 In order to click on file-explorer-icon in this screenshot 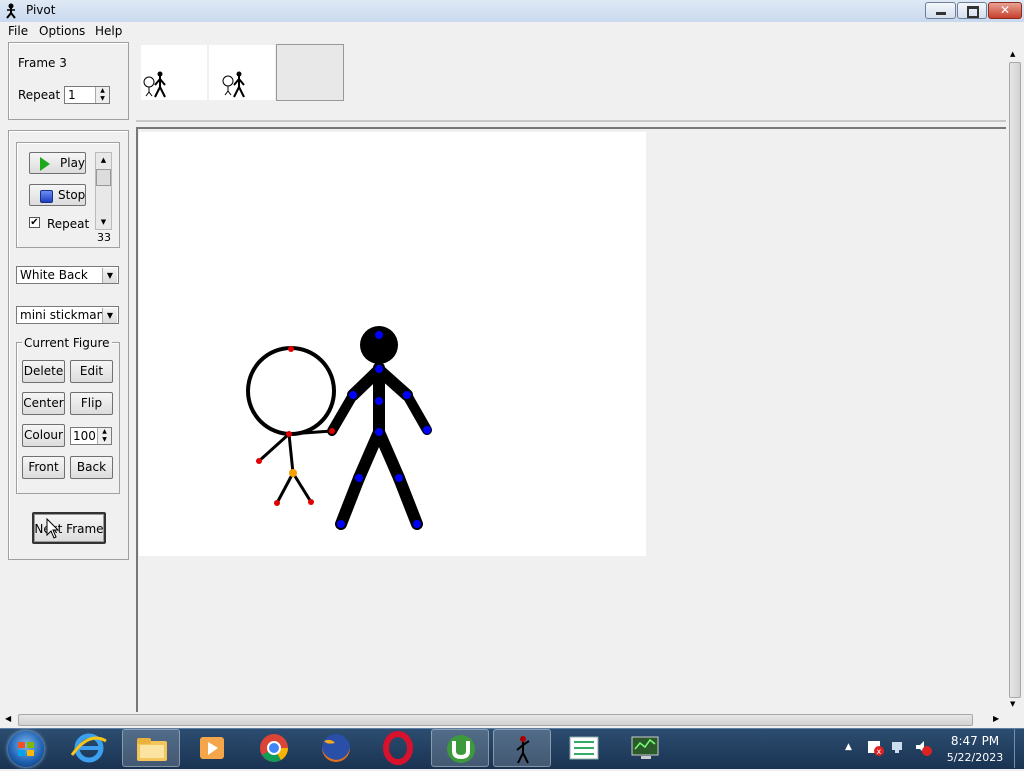, I will do `click(151, 748)`.